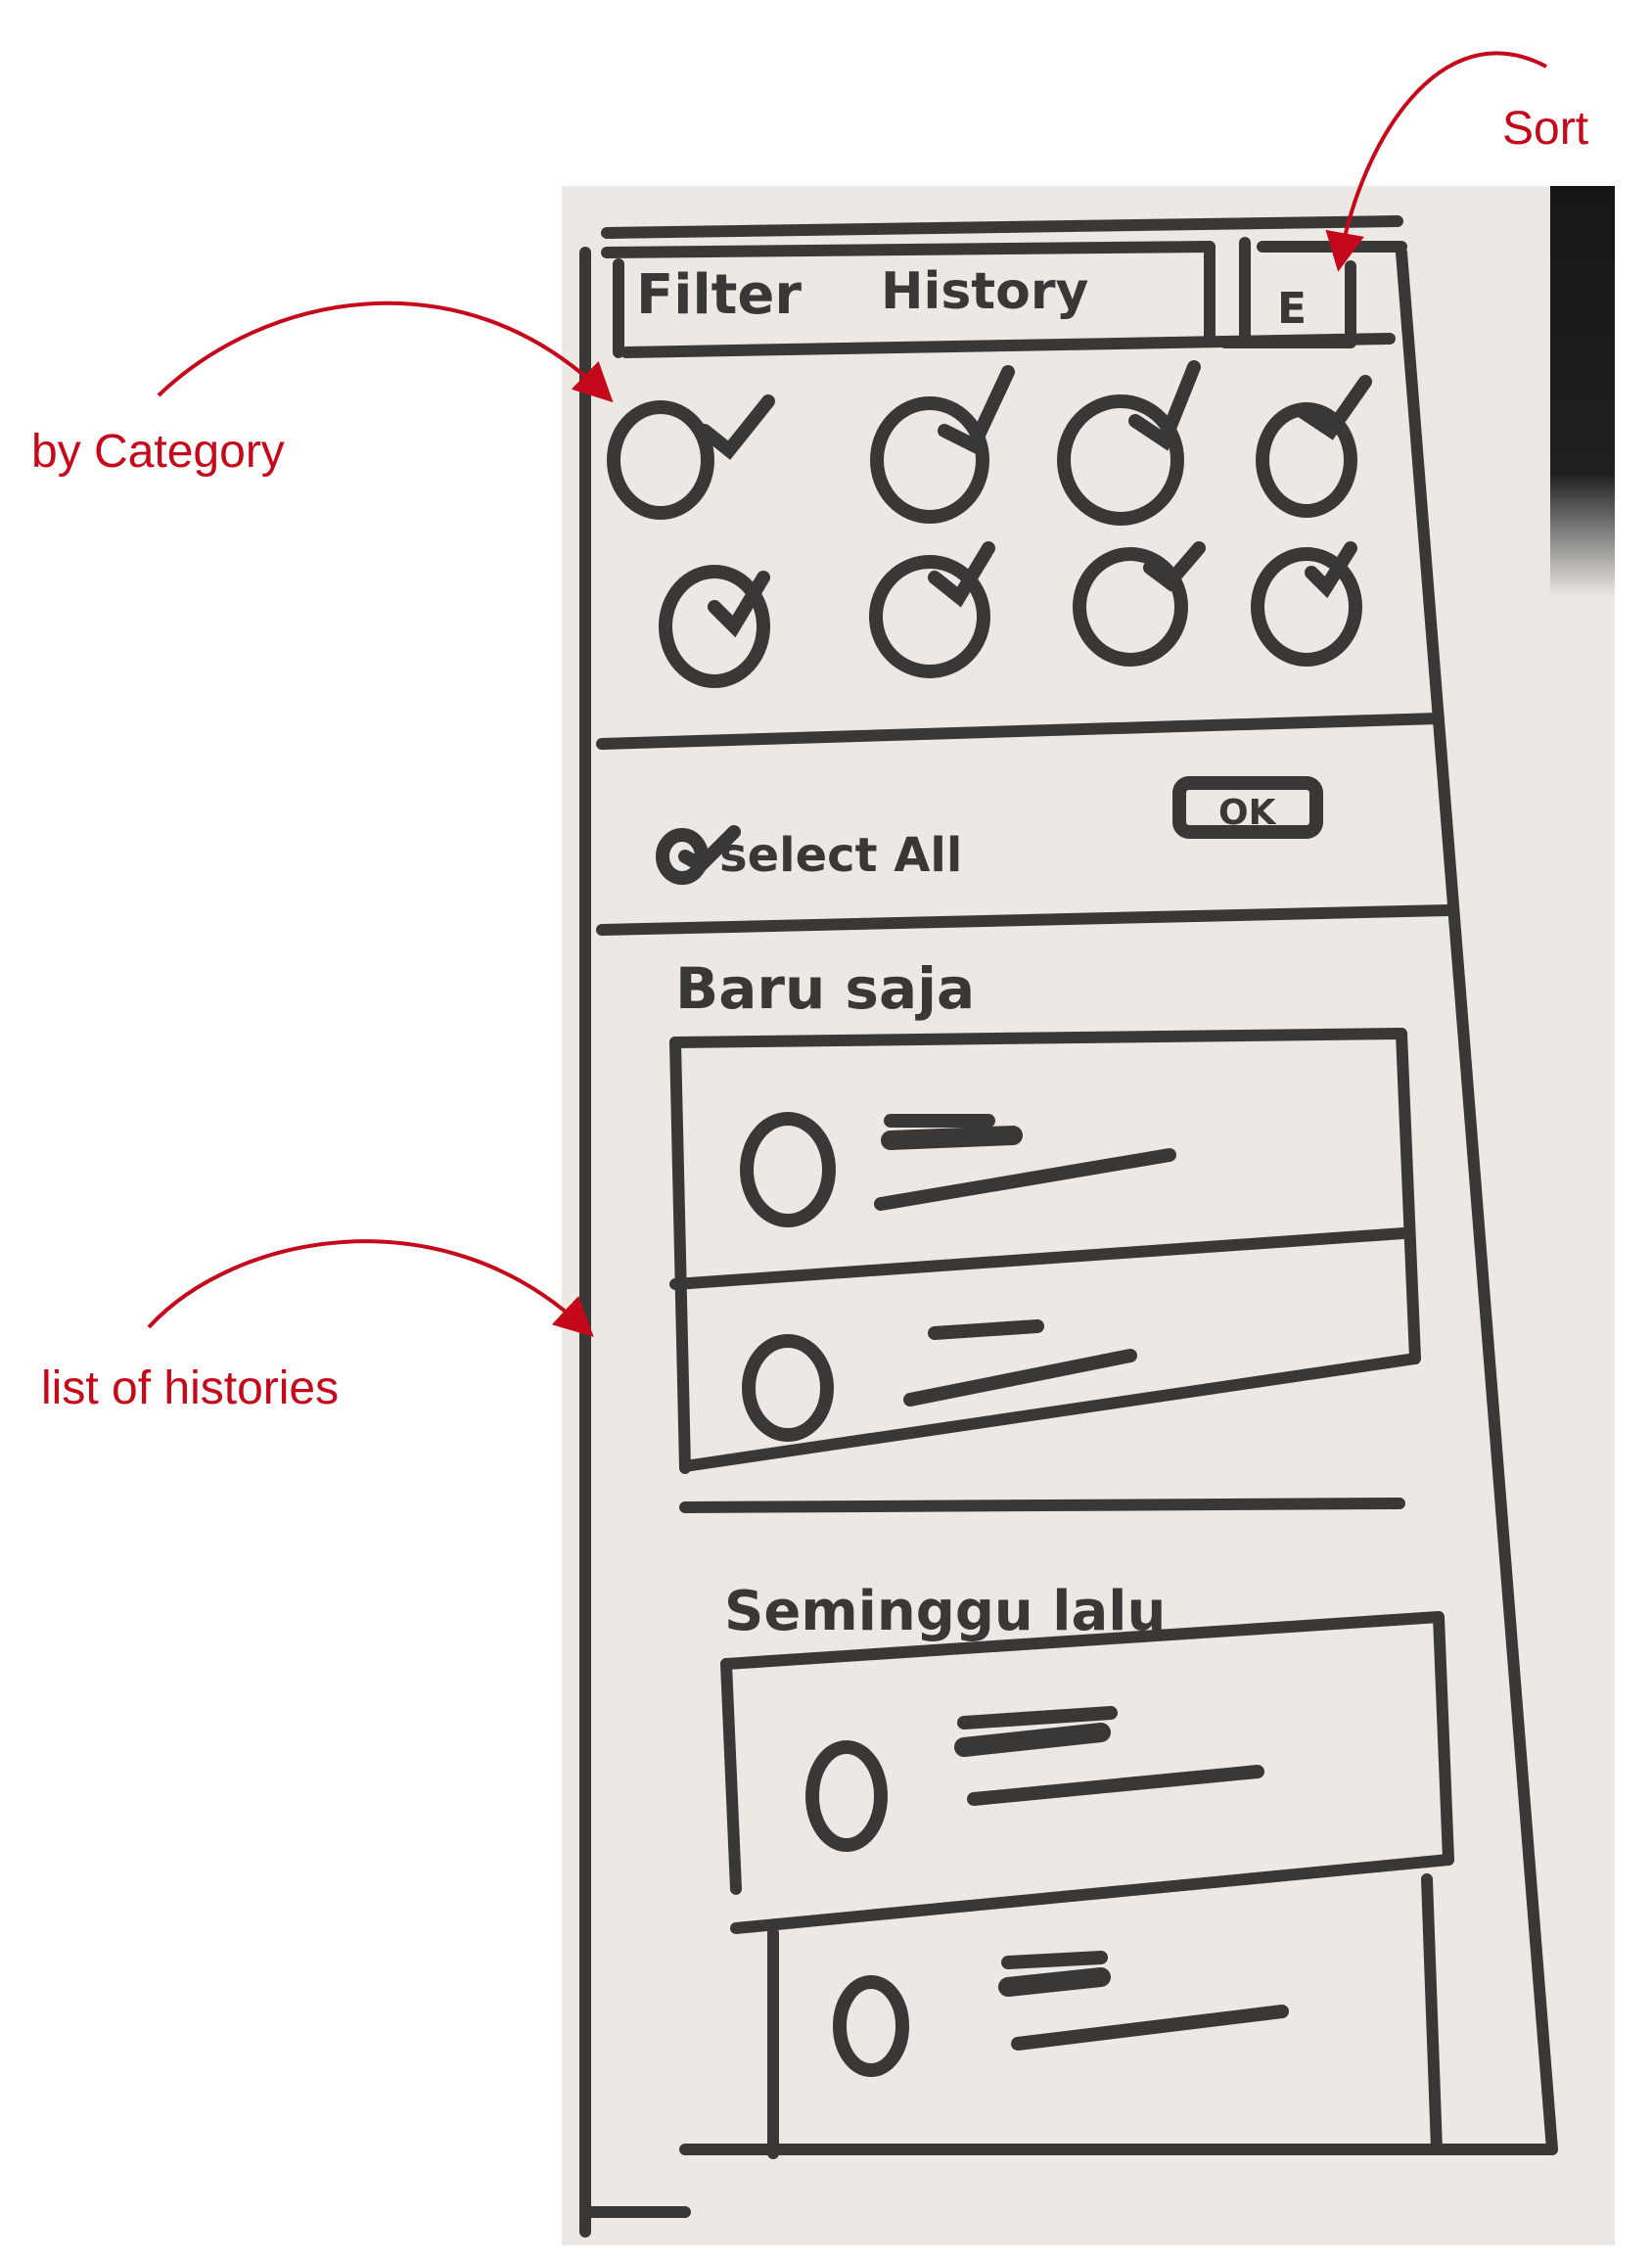 This screenshot has width=1652, height=2261. What do you see at coordinates (1432, 2014) in the screenshot?
I see `sketch-earlier-card2-right` at bounding box center [1432, 2014].